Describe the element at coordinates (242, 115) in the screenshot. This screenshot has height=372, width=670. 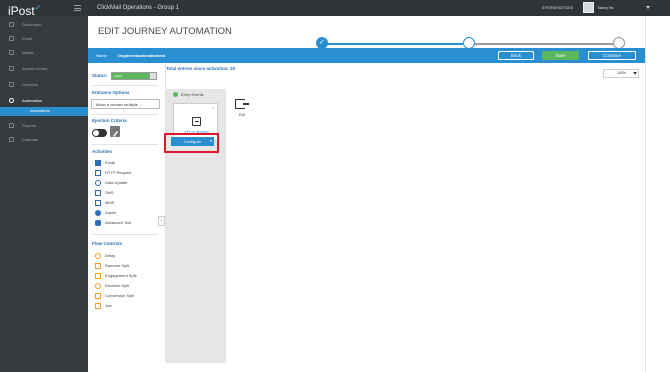
I see `exit-label: Exit` at that location.